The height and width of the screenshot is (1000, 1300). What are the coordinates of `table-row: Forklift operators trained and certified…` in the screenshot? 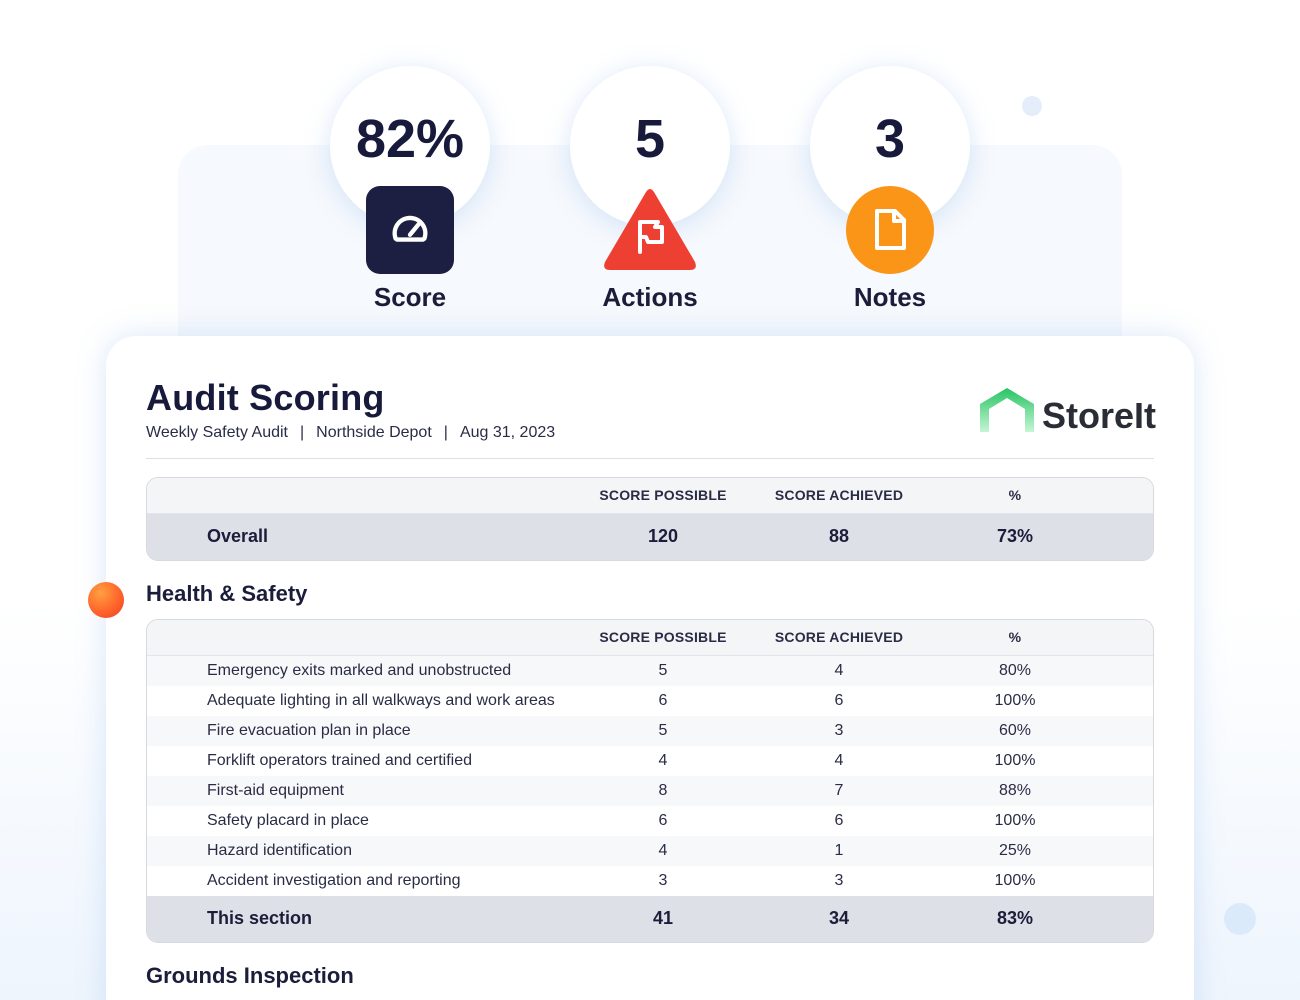 It's located at (650, 761).